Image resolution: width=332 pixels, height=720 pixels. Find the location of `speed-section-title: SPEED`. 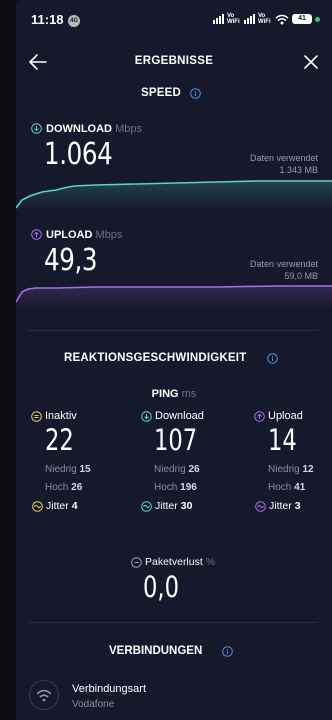

speed-section-title: SPEED is located at coordinates (161, 93).